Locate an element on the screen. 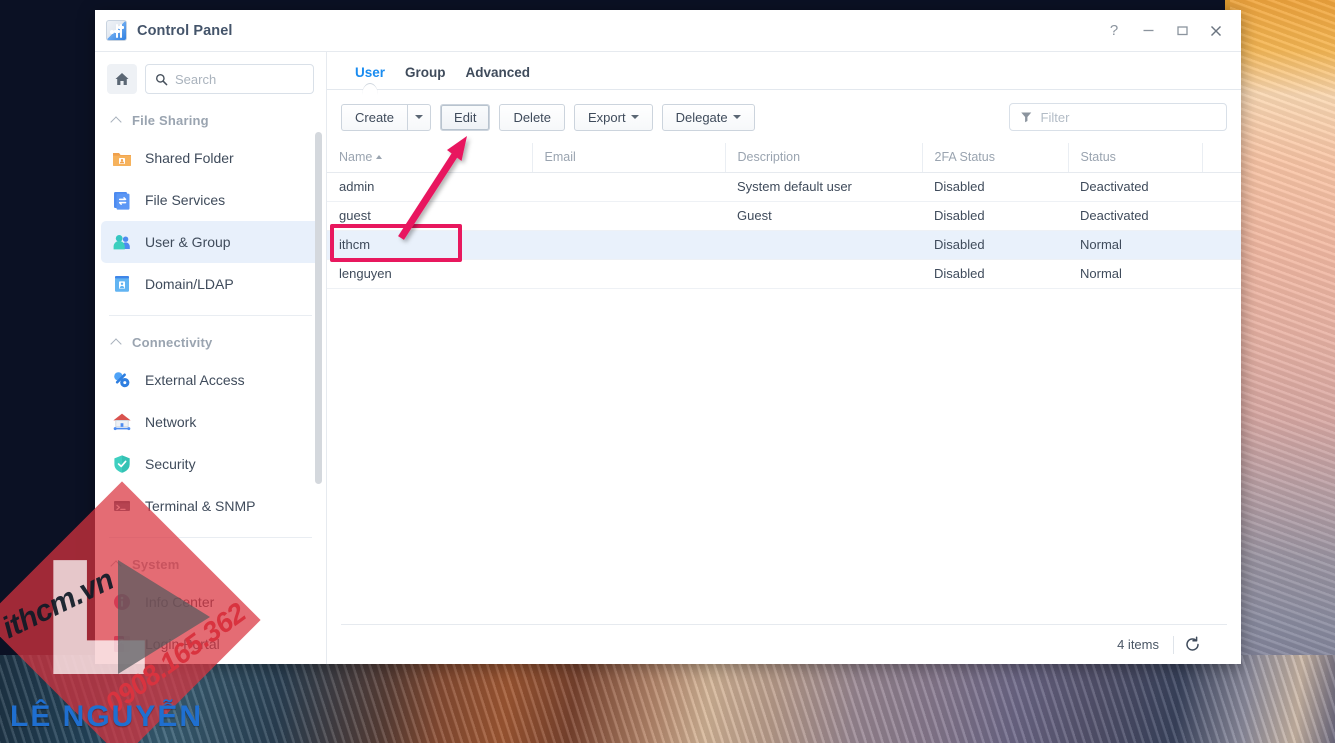 The height and width of the screenshot is (743, 1335). table-row: ithcm Disabled Normal is located at coordinates (784, 245).